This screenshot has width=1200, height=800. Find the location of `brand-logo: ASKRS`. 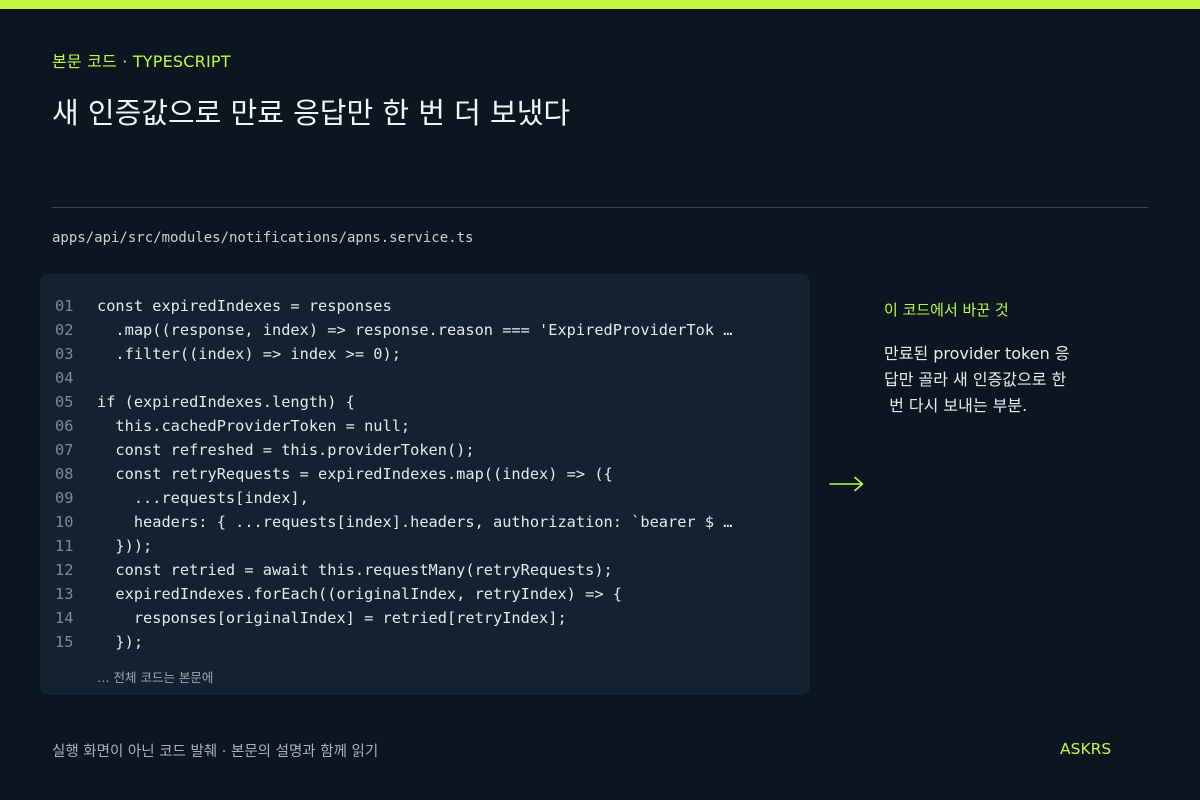

brand-logo: ASKRS is located at coordinates (1086, 749).